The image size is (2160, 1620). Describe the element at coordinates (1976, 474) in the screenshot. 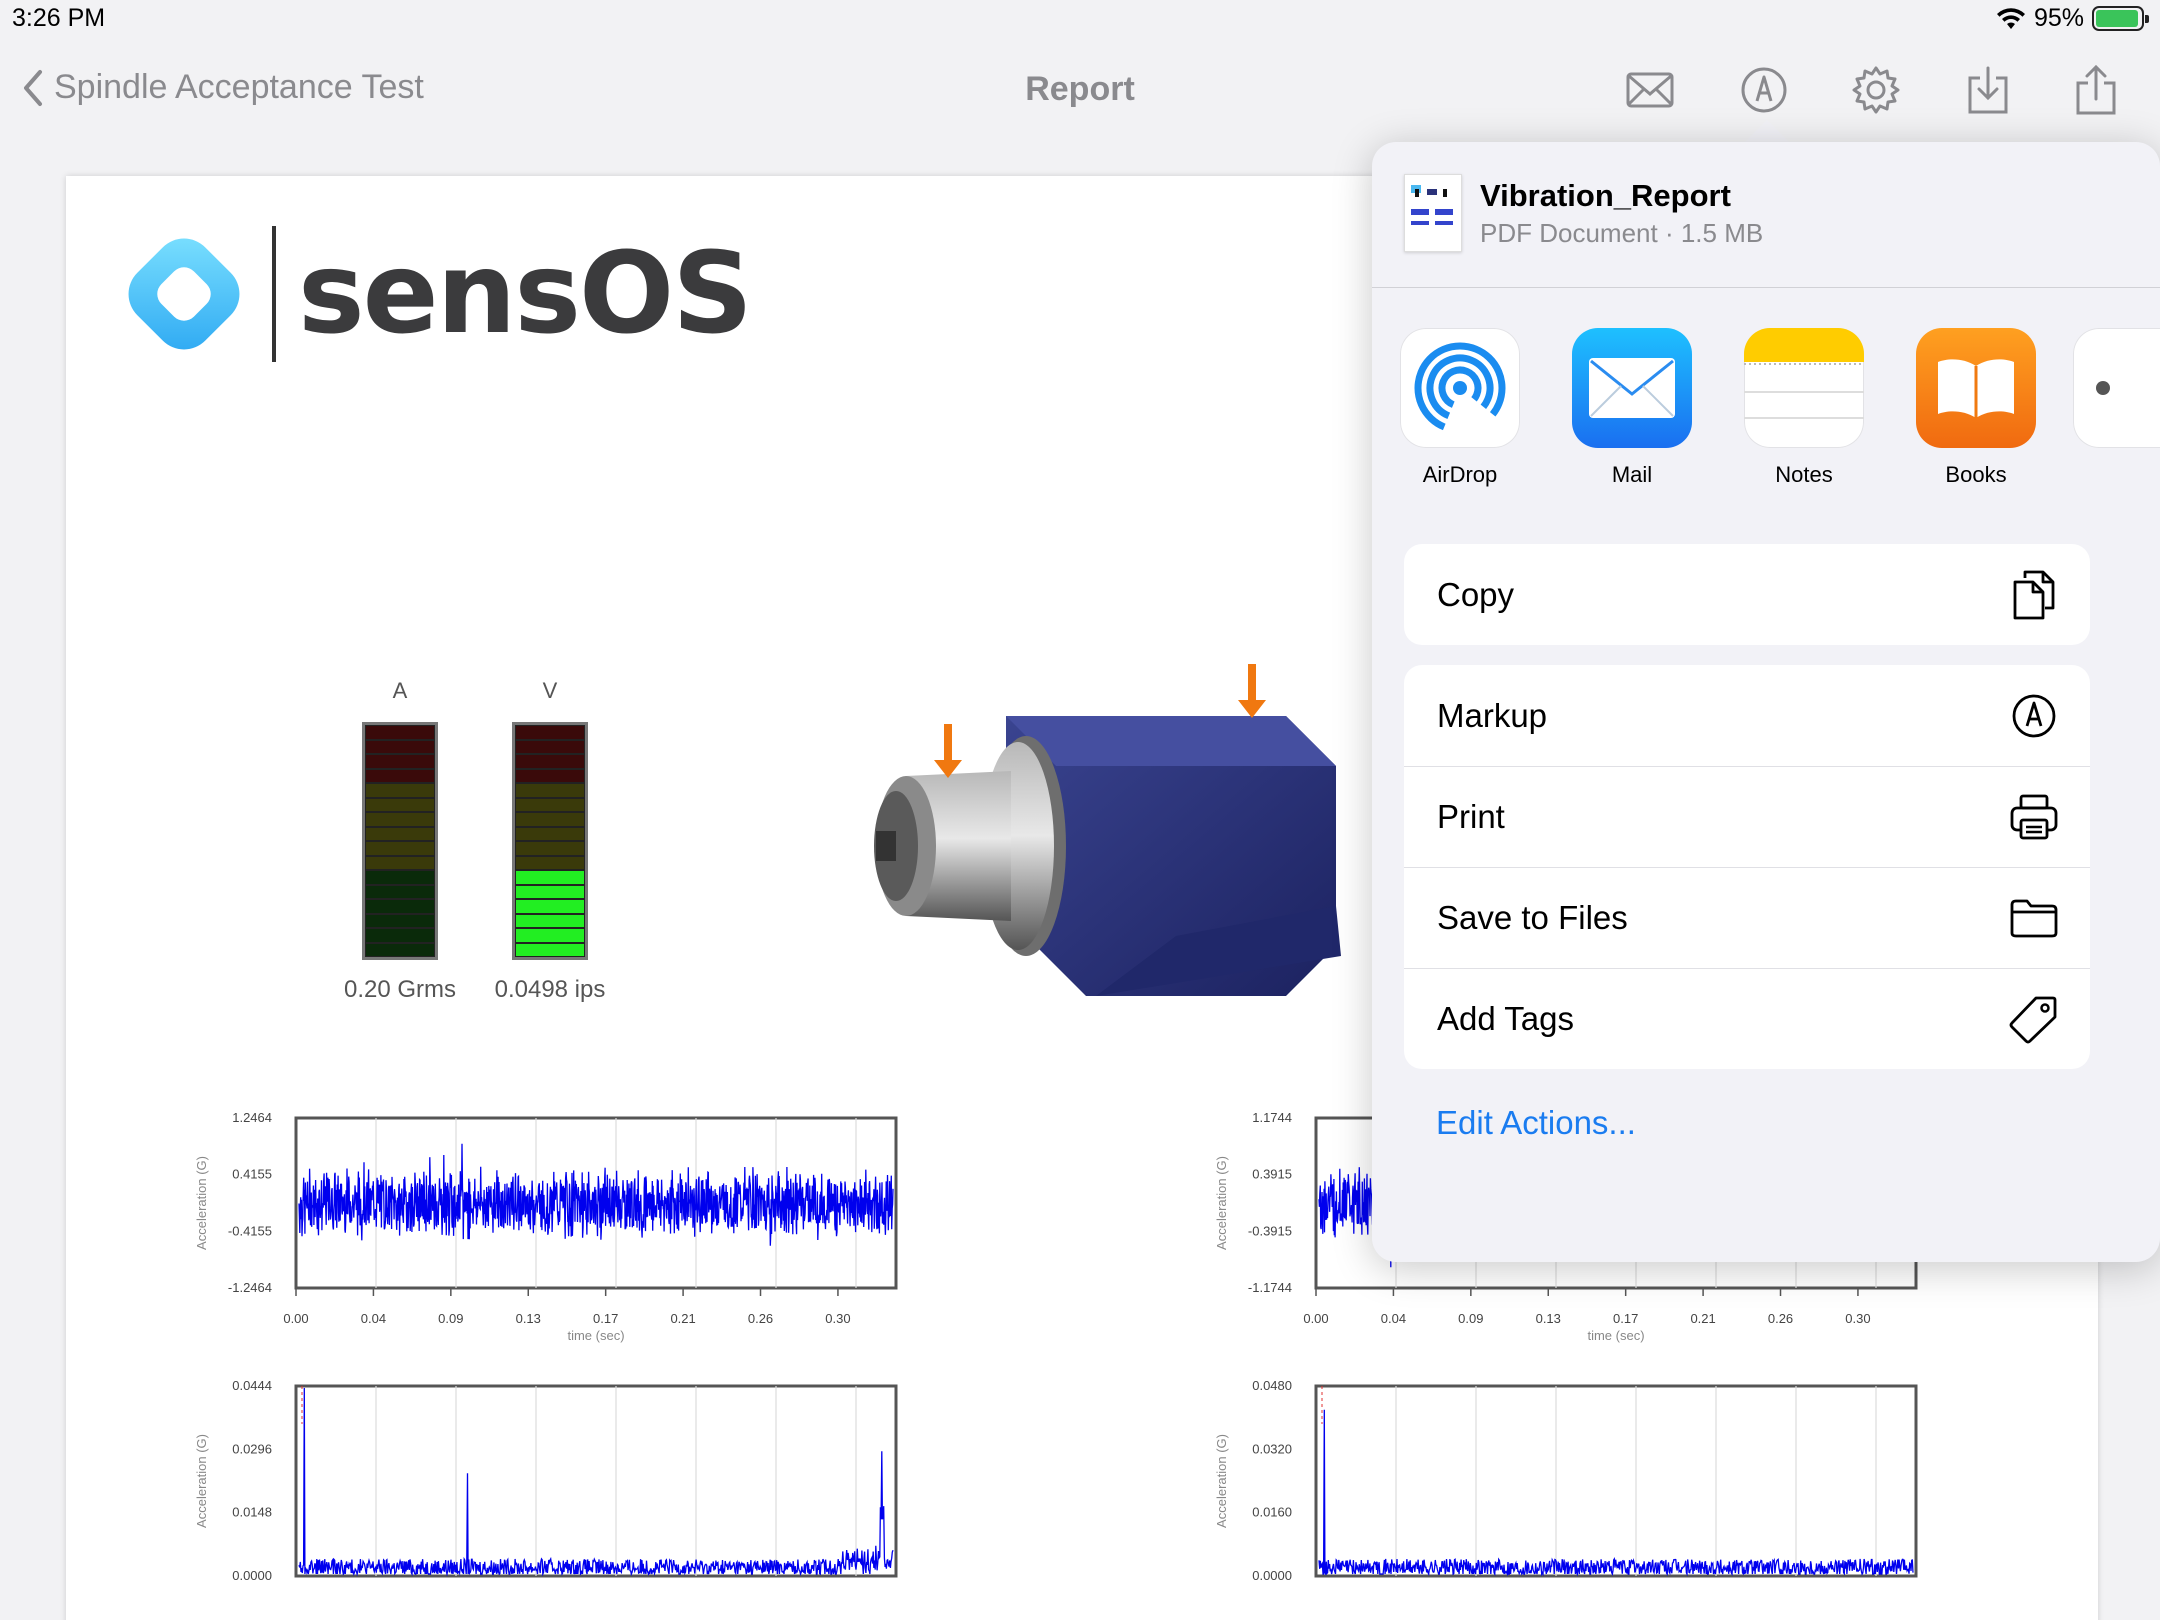

I see `share-app-label: Books` at that location.